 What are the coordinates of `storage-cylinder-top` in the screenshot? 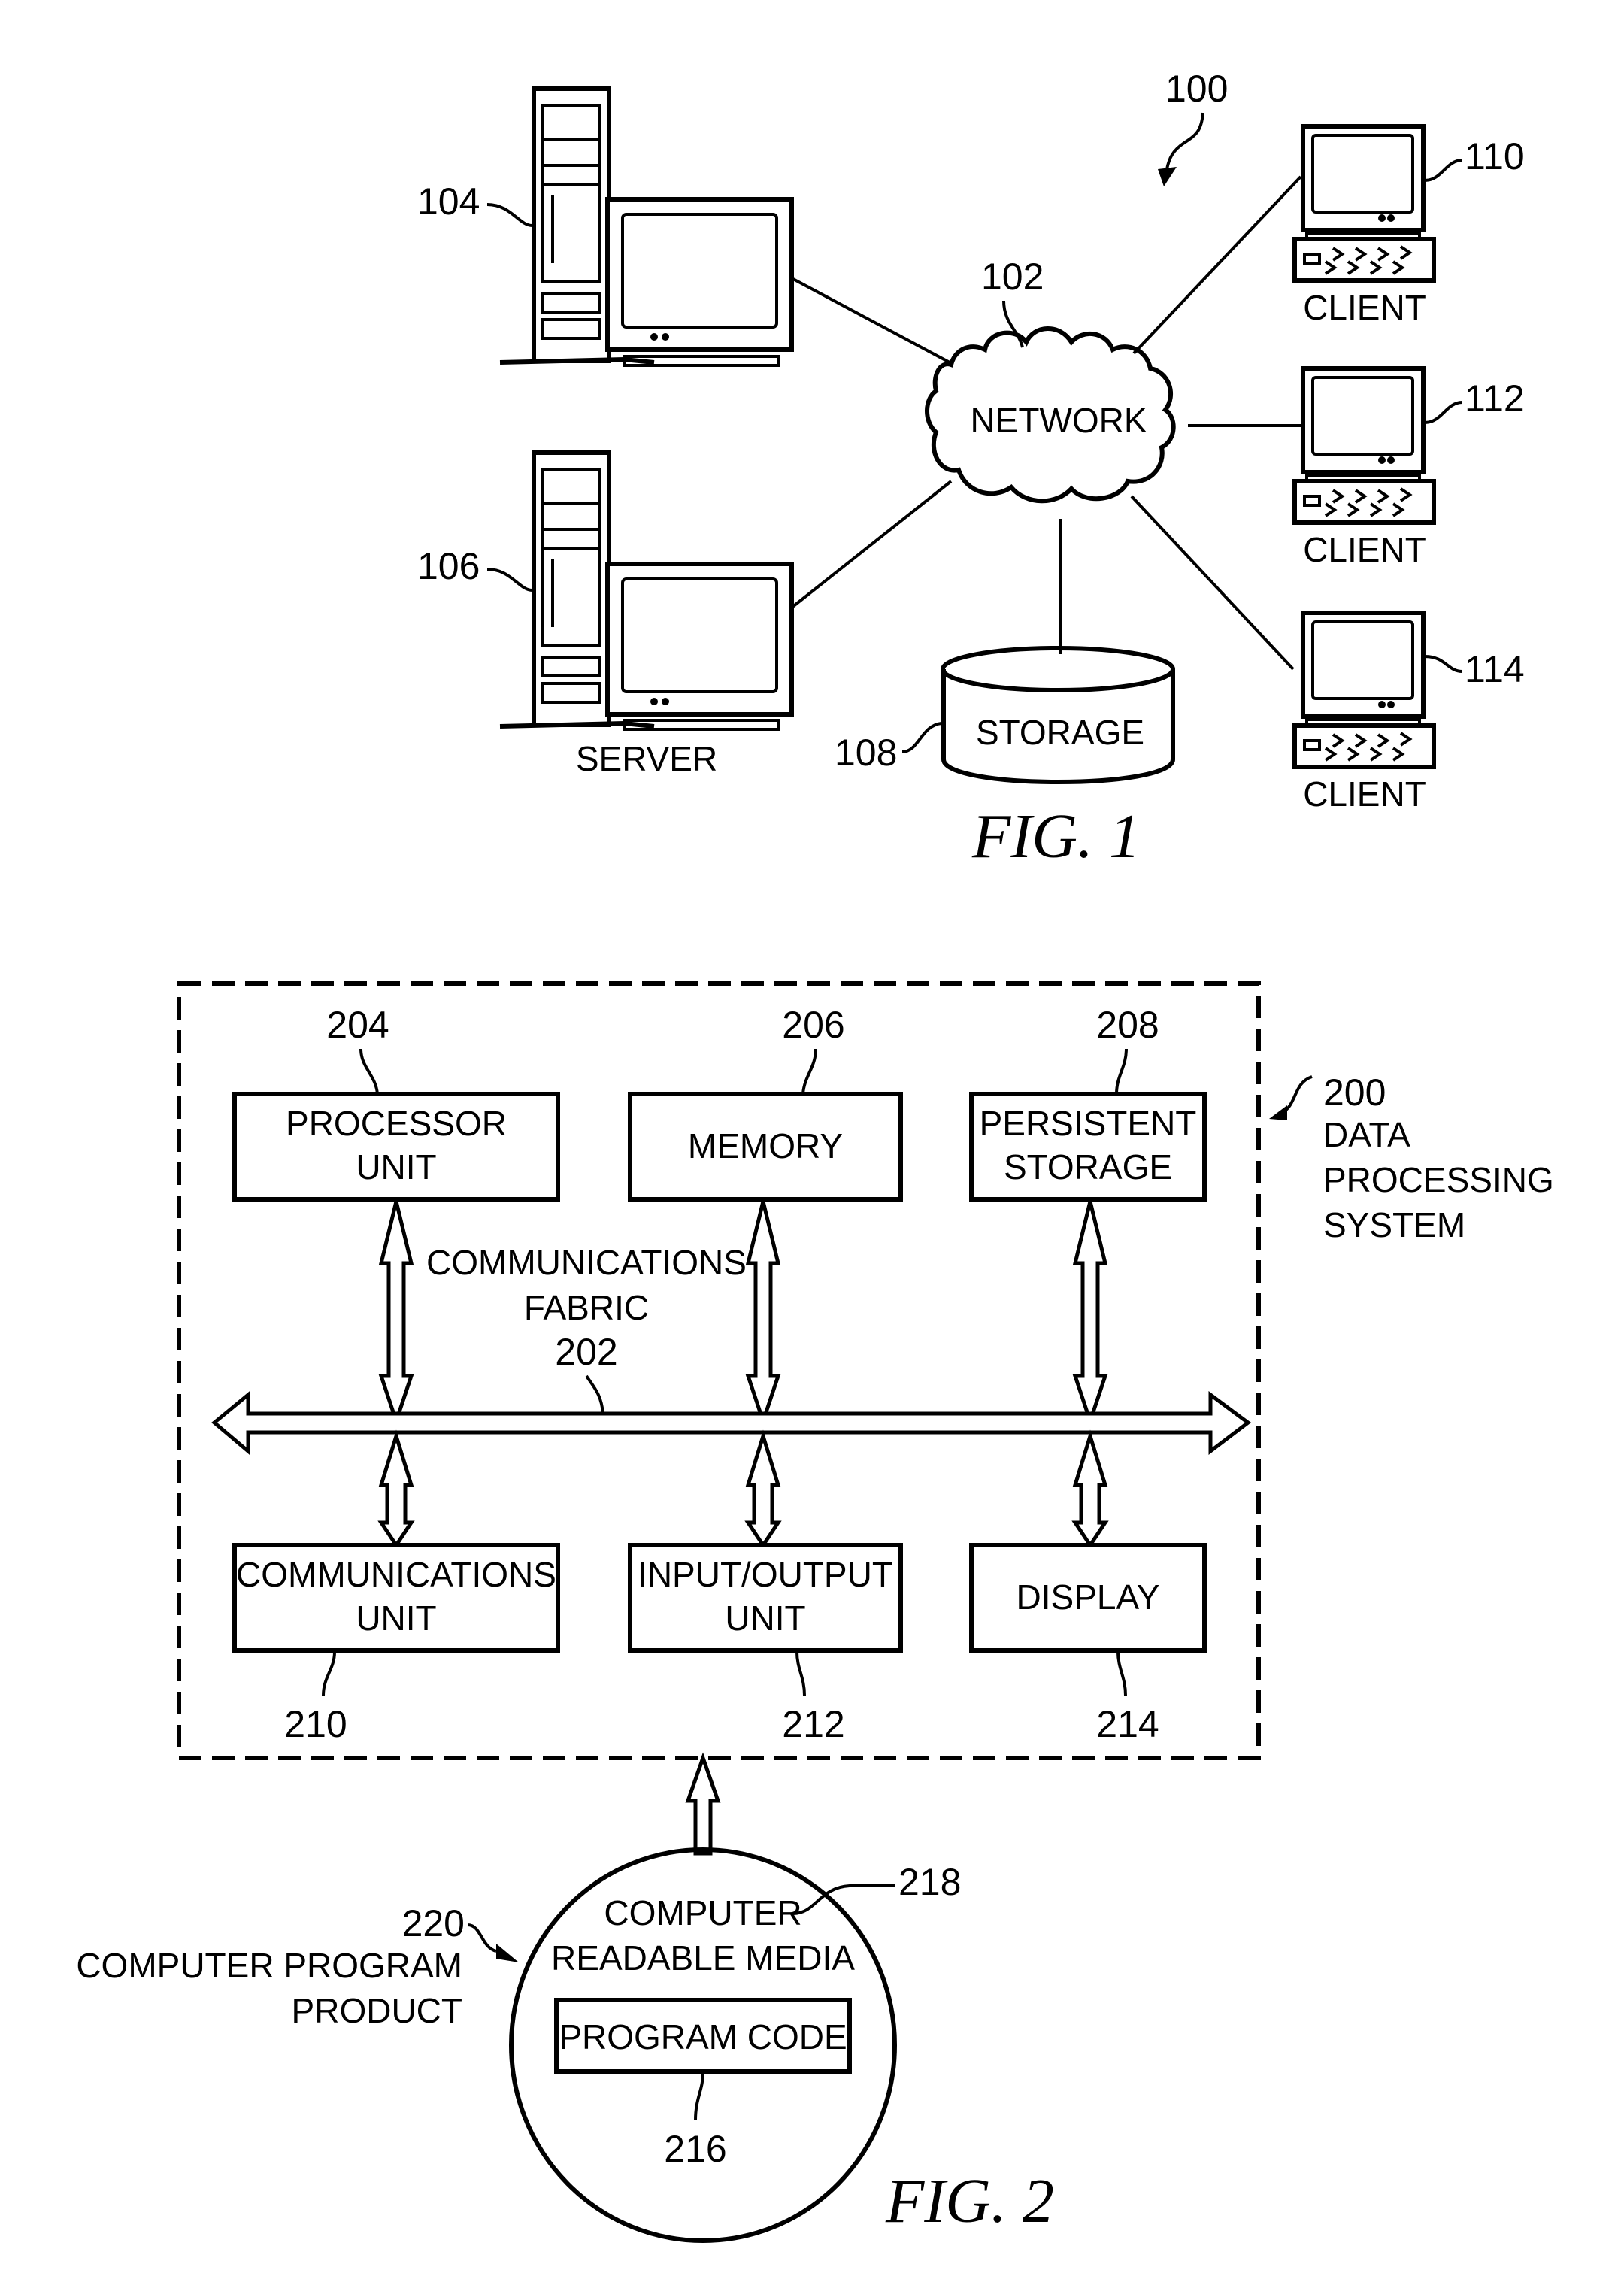 It's located at (1058, 669).